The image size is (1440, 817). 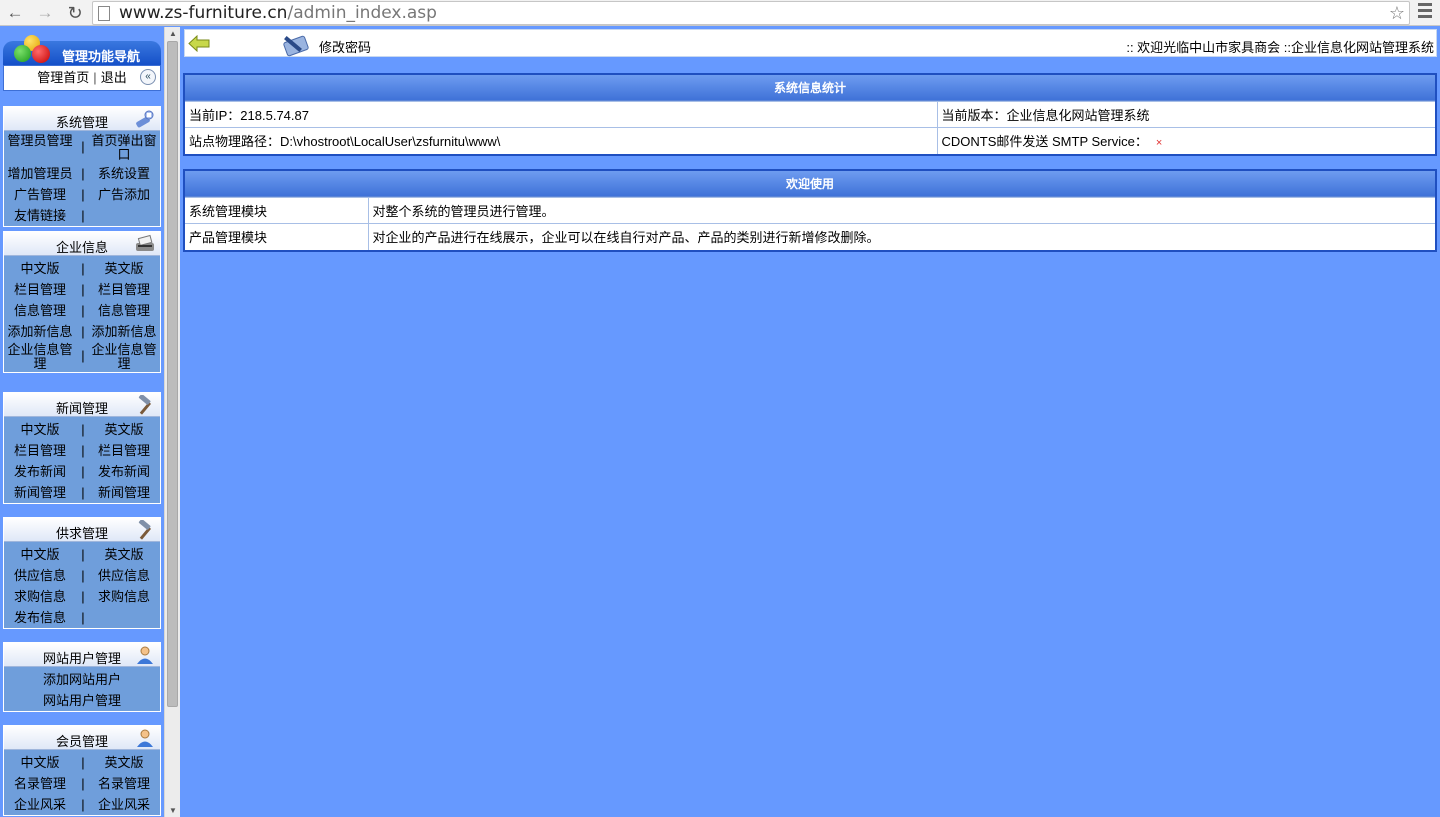 What do you see at coordinates (1280, 47) in the screenshot?
I see `welcome-text: :: 欢迎光临中山市家具商会 ::企业信息化网站管理系统` at bounding box center [1280, 47].